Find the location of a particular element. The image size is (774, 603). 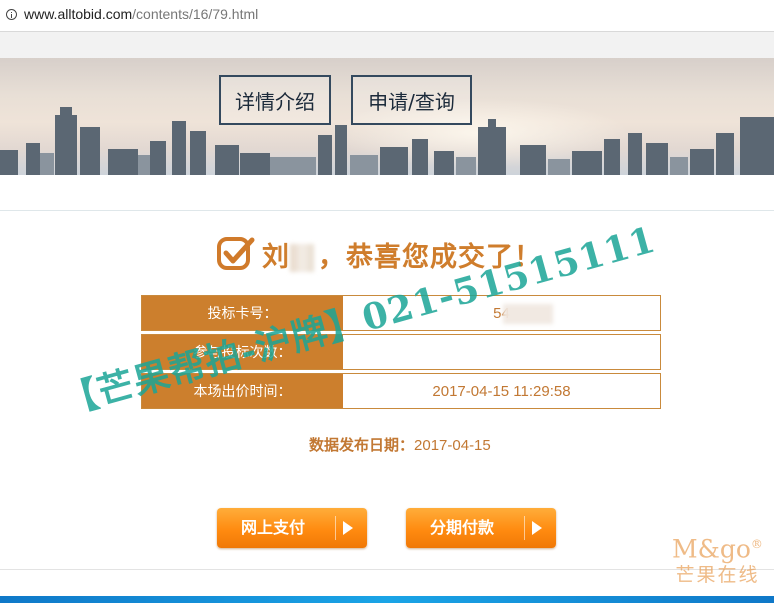

bid-count-label: 参与投标次数： is located at coordinates (242, 352).